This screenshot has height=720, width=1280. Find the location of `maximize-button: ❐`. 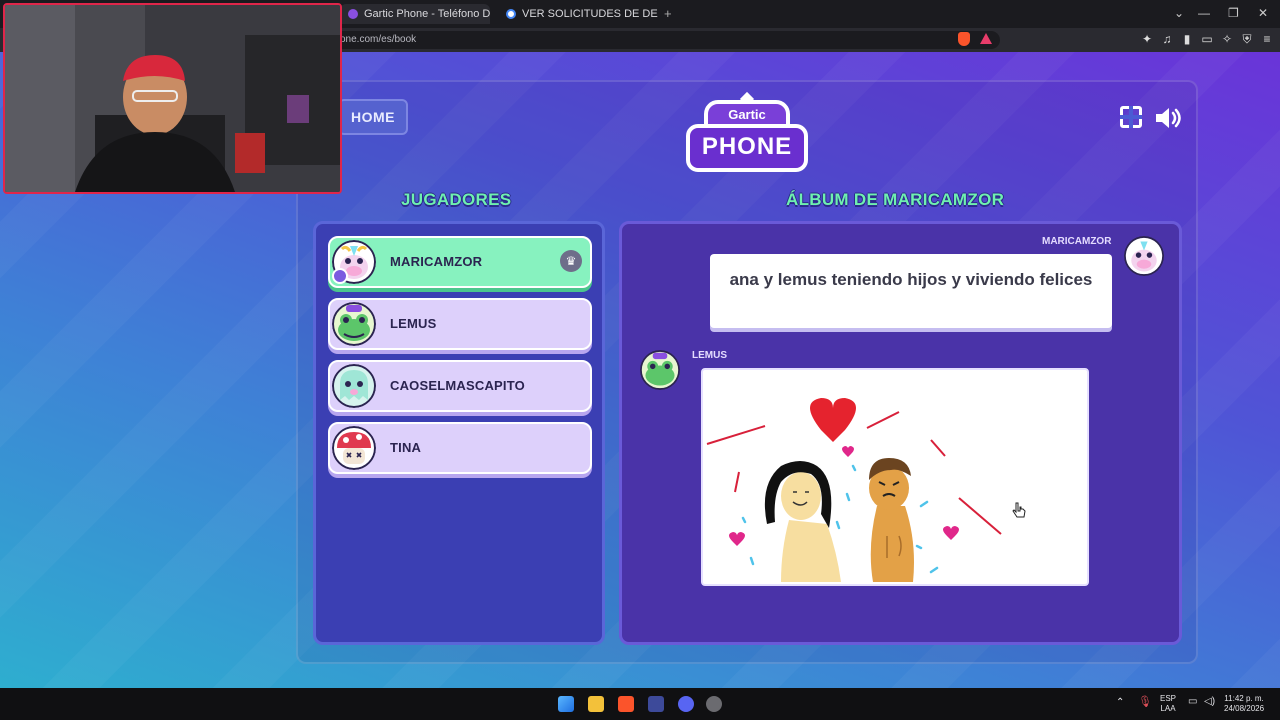

maximize-button: ❐ is located at coordinates (1233, 13).